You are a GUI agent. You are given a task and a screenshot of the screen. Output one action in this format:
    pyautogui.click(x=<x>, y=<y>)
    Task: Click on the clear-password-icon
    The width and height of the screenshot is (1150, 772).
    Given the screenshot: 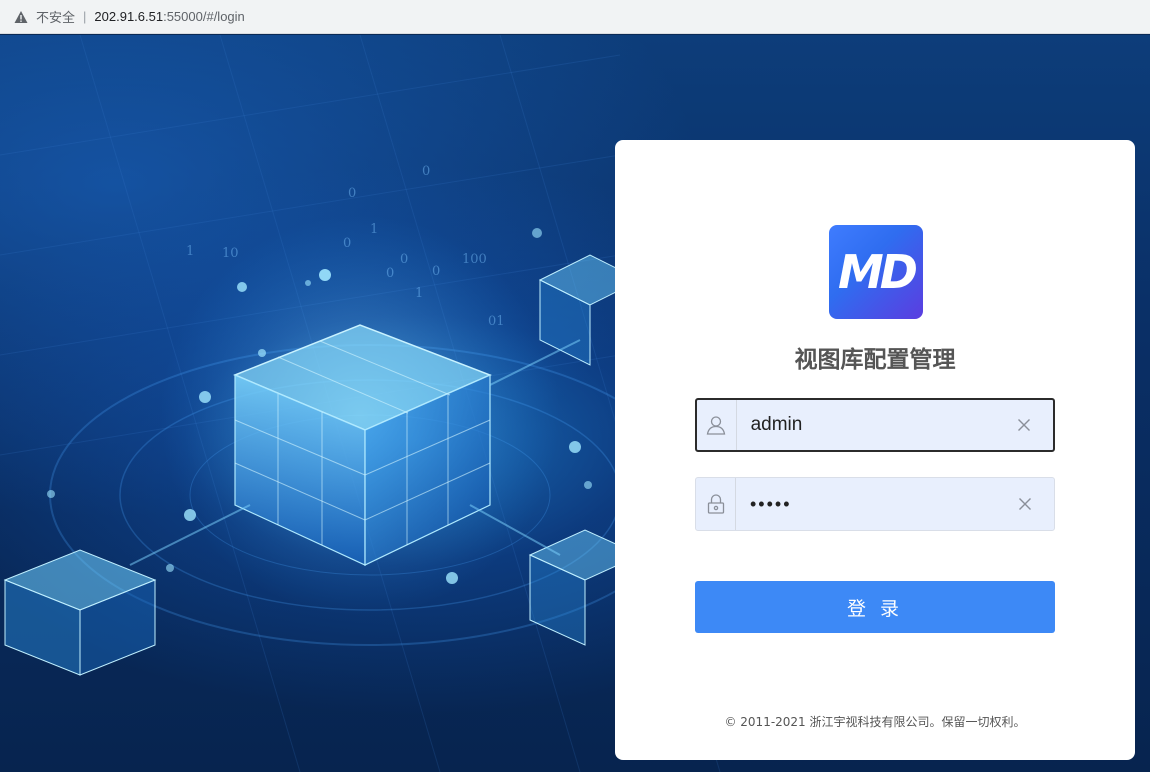 What is the action you would take?
    pyautogui.click(x=1025, y=504)
    